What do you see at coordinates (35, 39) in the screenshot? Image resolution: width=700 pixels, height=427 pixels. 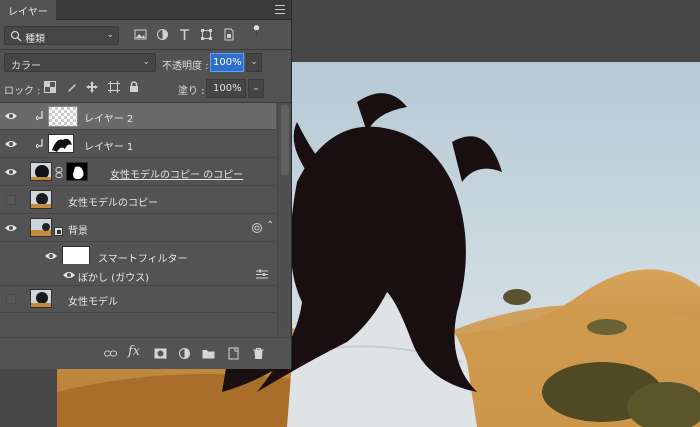 I see `filter-kind-label: 種類` at bounding box center [35, 39].